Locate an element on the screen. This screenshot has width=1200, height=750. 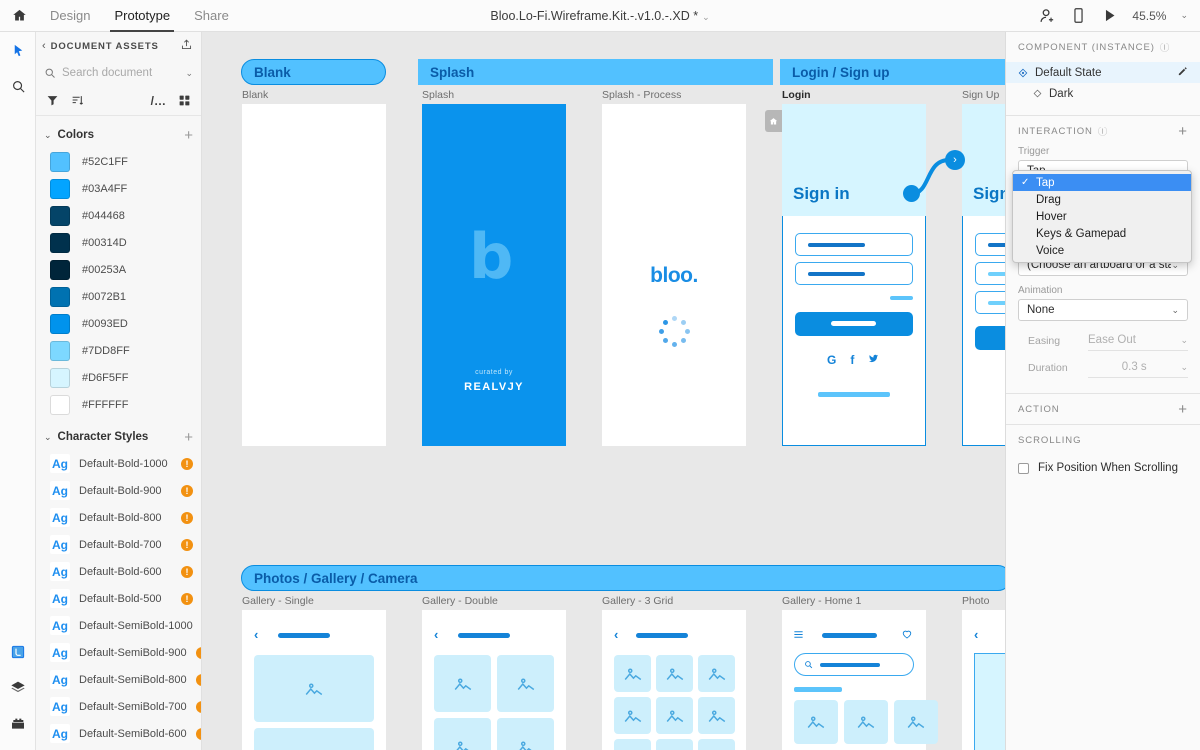
artboard-login: Sign in G f is located at coordinates (854, 275).